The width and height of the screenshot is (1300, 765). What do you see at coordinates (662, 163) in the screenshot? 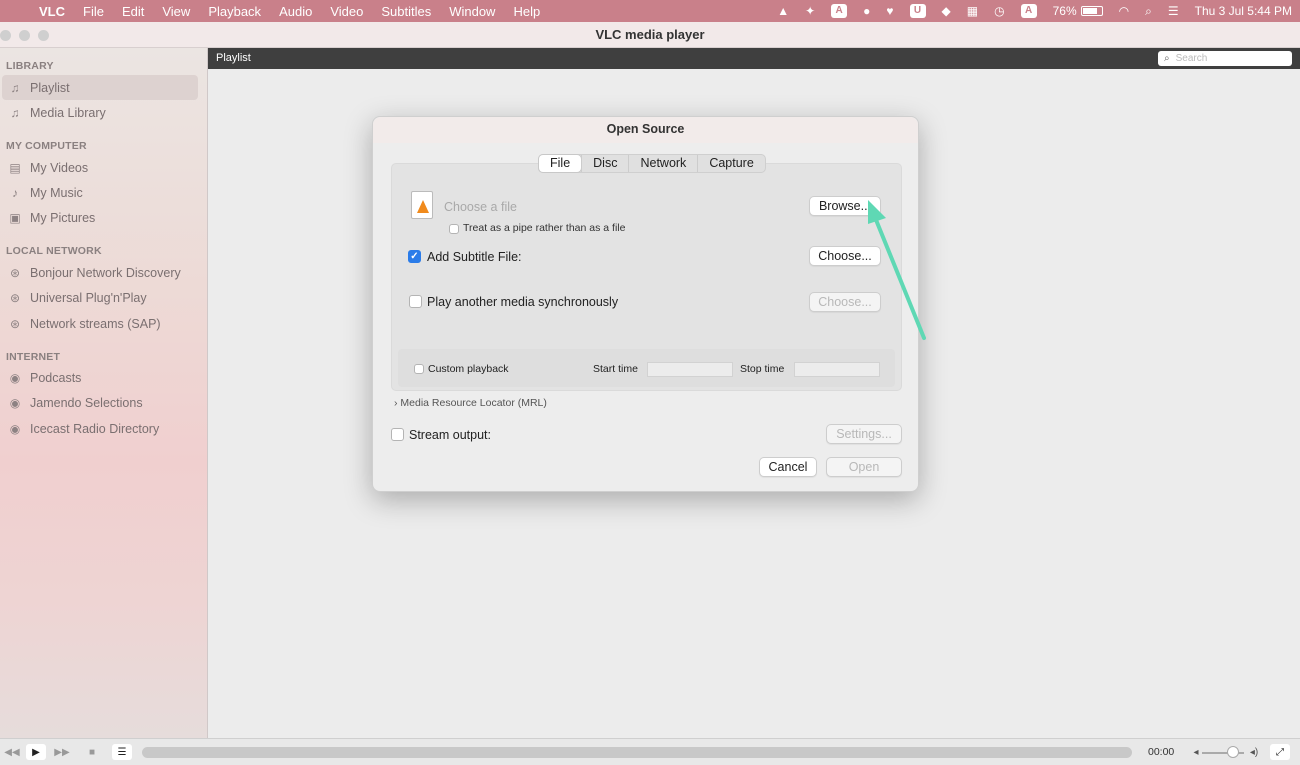
I see `tab-network: Network` at bounding box center [662, 163].